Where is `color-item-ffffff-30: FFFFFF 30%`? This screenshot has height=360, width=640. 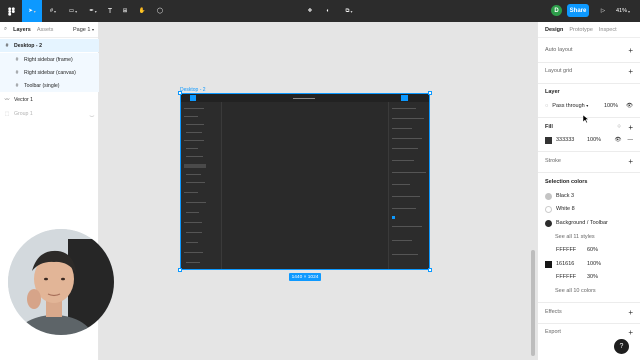 color-item-ffffff-30: FFFFFF 30% is located at coordinates (589, 277).